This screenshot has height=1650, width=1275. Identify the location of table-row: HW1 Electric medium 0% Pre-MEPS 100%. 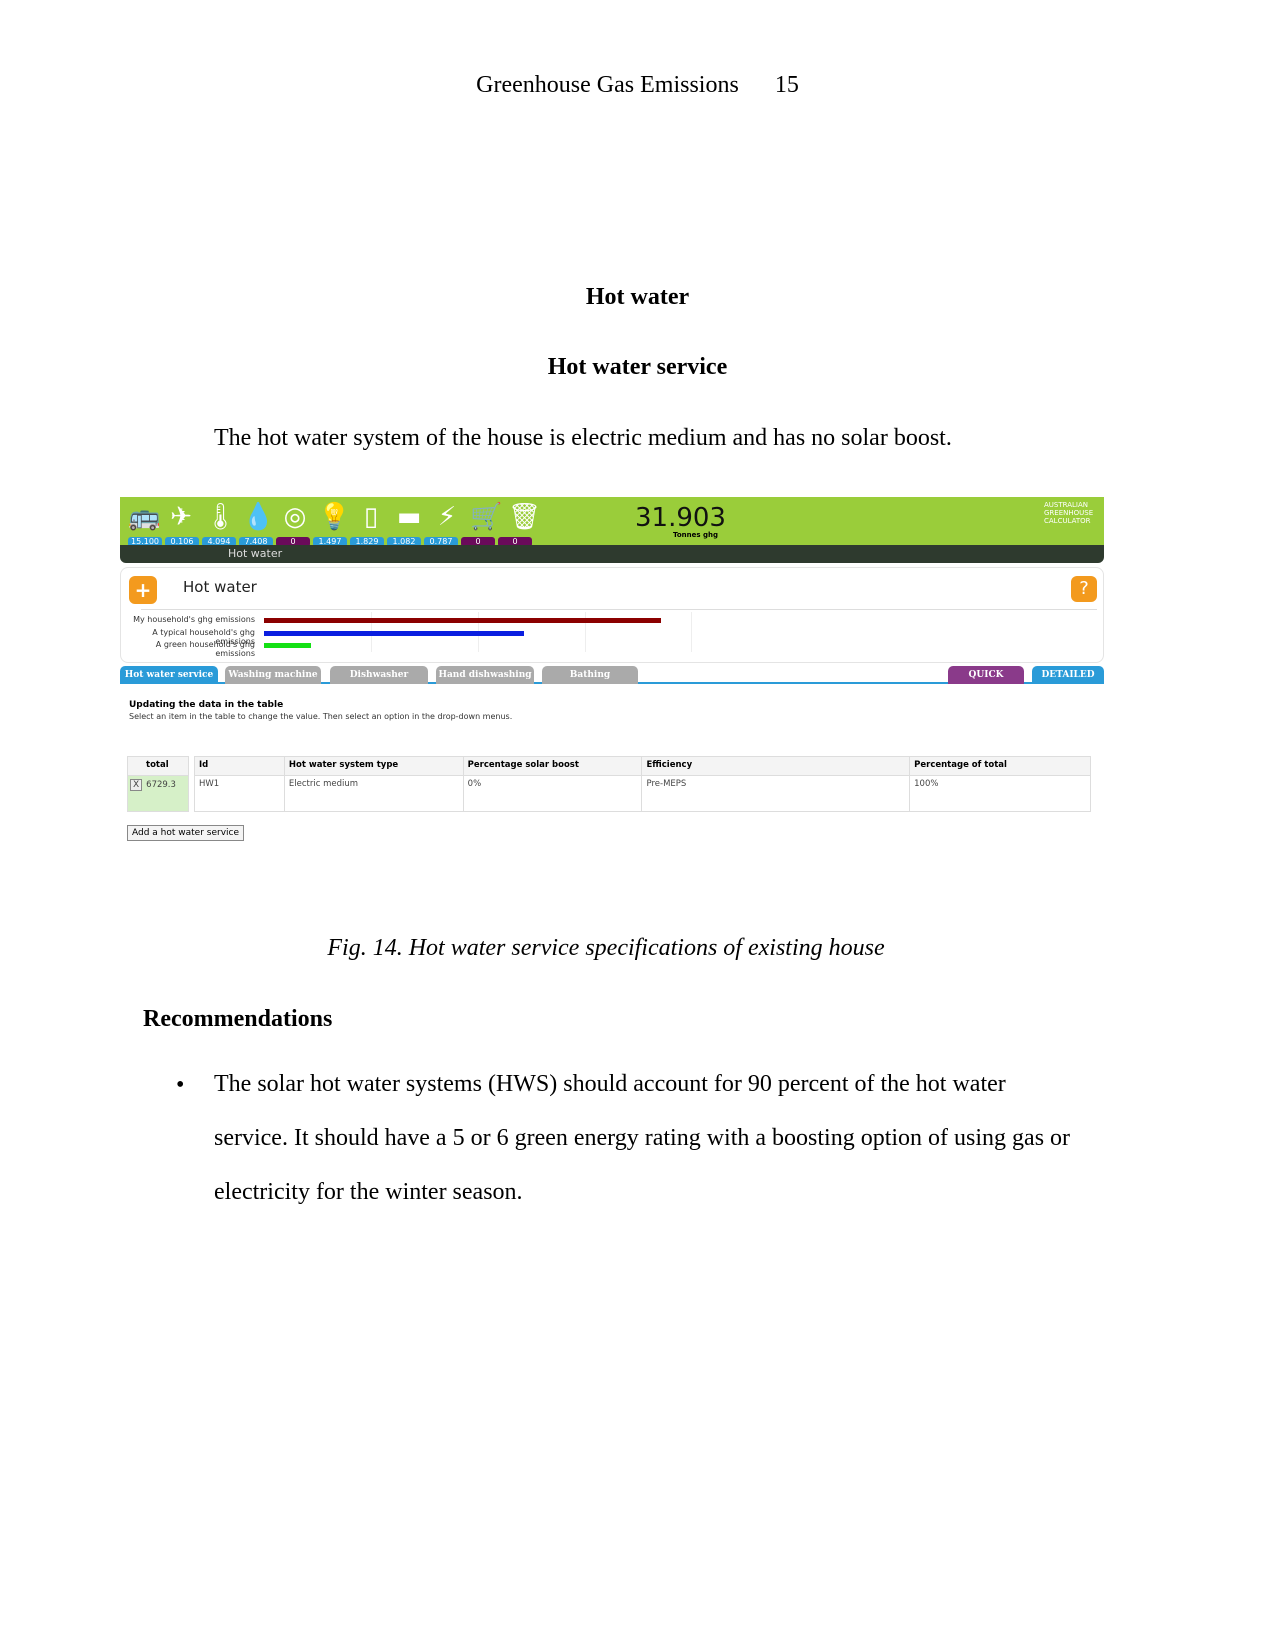
(642, 793).